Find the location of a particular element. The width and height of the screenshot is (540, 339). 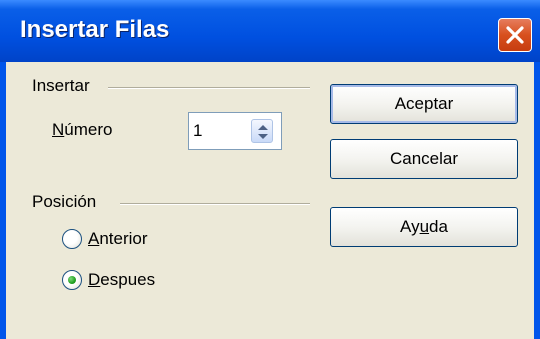

radio-despues-label: Despues is located at coordinates (122, 279).